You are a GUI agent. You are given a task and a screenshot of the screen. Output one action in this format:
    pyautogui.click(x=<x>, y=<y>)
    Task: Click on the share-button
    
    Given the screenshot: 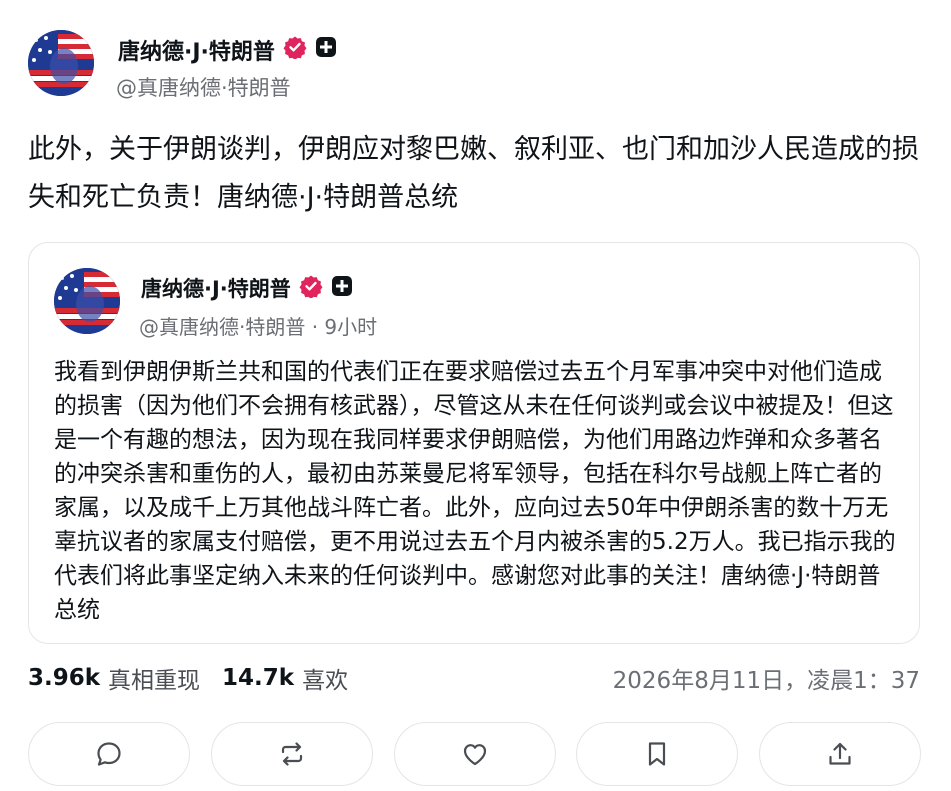 What is the action you would take?
    pyautogui.click(x=840, y=754)
    